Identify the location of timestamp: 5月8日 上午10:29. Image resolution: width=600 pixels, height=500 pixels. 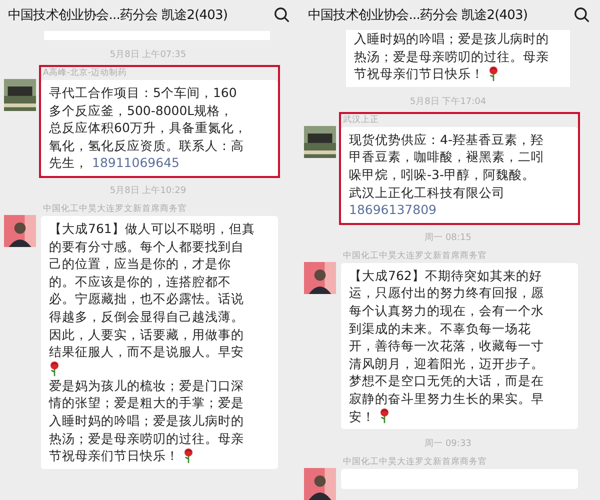
(148, 191).